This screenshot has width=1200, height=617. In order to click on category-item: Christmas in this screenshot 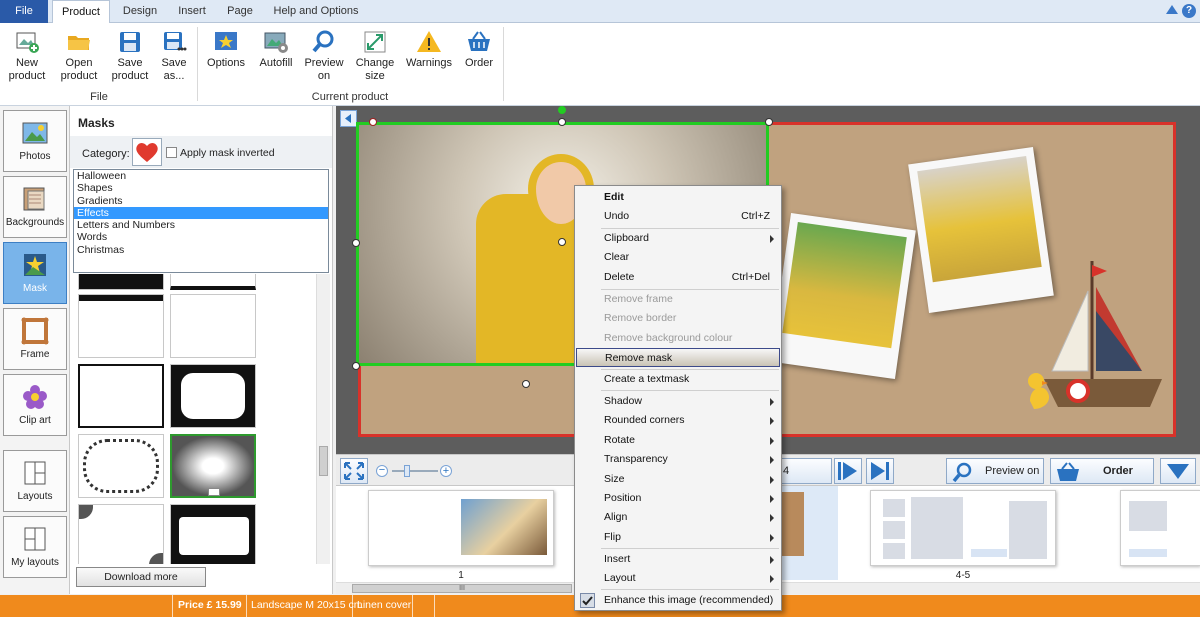, I will do `click(201, 250)`.